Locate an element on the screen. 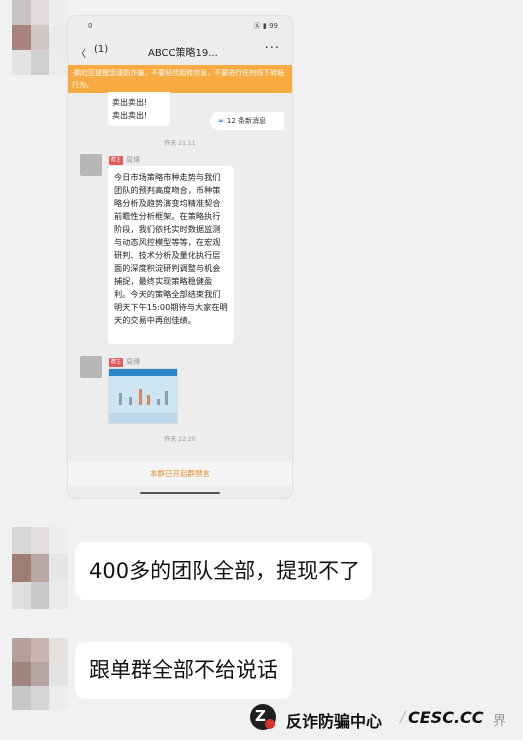 Image resolution: width=523 pixels, height=740 pixels. timestamp: 昨天 22:20 is located at coordinates (180, 439).